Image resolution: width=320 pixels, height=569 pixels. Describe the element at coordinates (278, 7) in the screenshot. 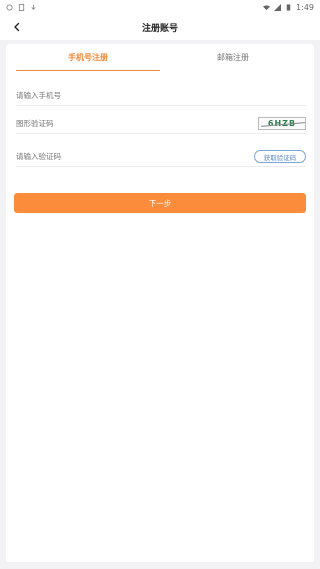

I see `signal-icon` at that location.